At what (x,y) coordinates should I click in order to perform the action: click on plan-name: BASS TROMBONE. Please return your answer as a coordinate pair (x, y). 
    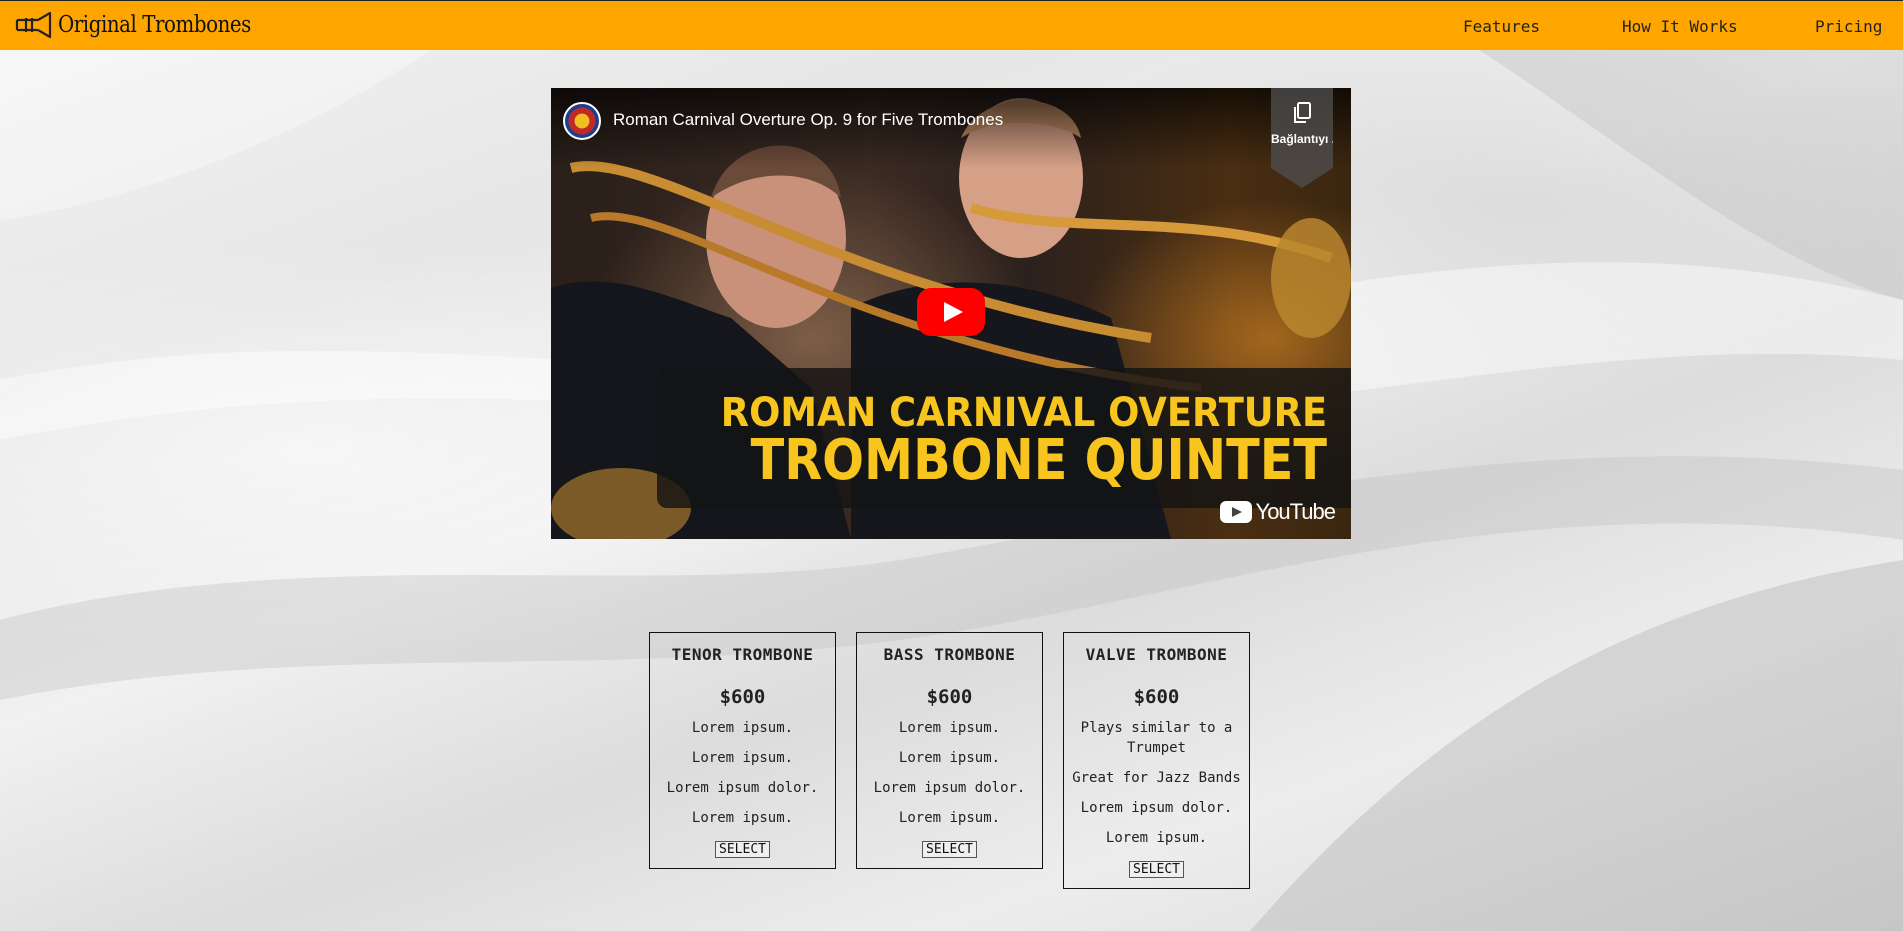
    Looking at the image, I should click on (949, 654).